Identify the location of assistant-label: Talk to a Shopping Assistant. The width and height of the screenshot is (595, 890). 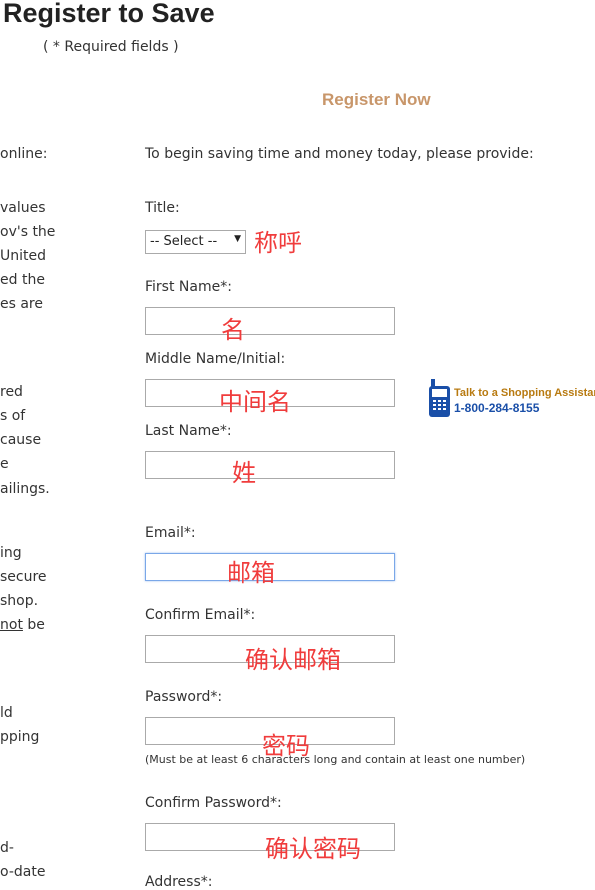
(524, 393).